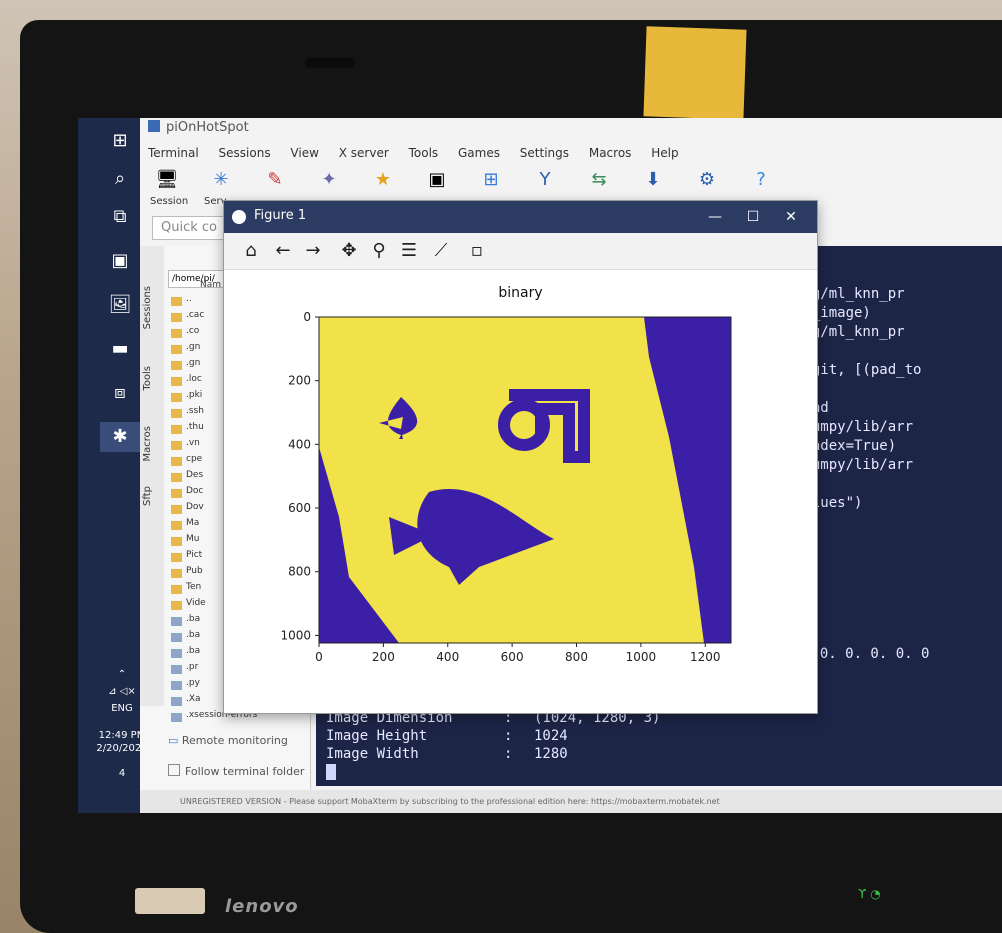 The image size is (1002, 933). What do you see at coordinates (641, 657) in the screenshot?
I see `x-tick-label: 1000` at bounding box center [641, 657].